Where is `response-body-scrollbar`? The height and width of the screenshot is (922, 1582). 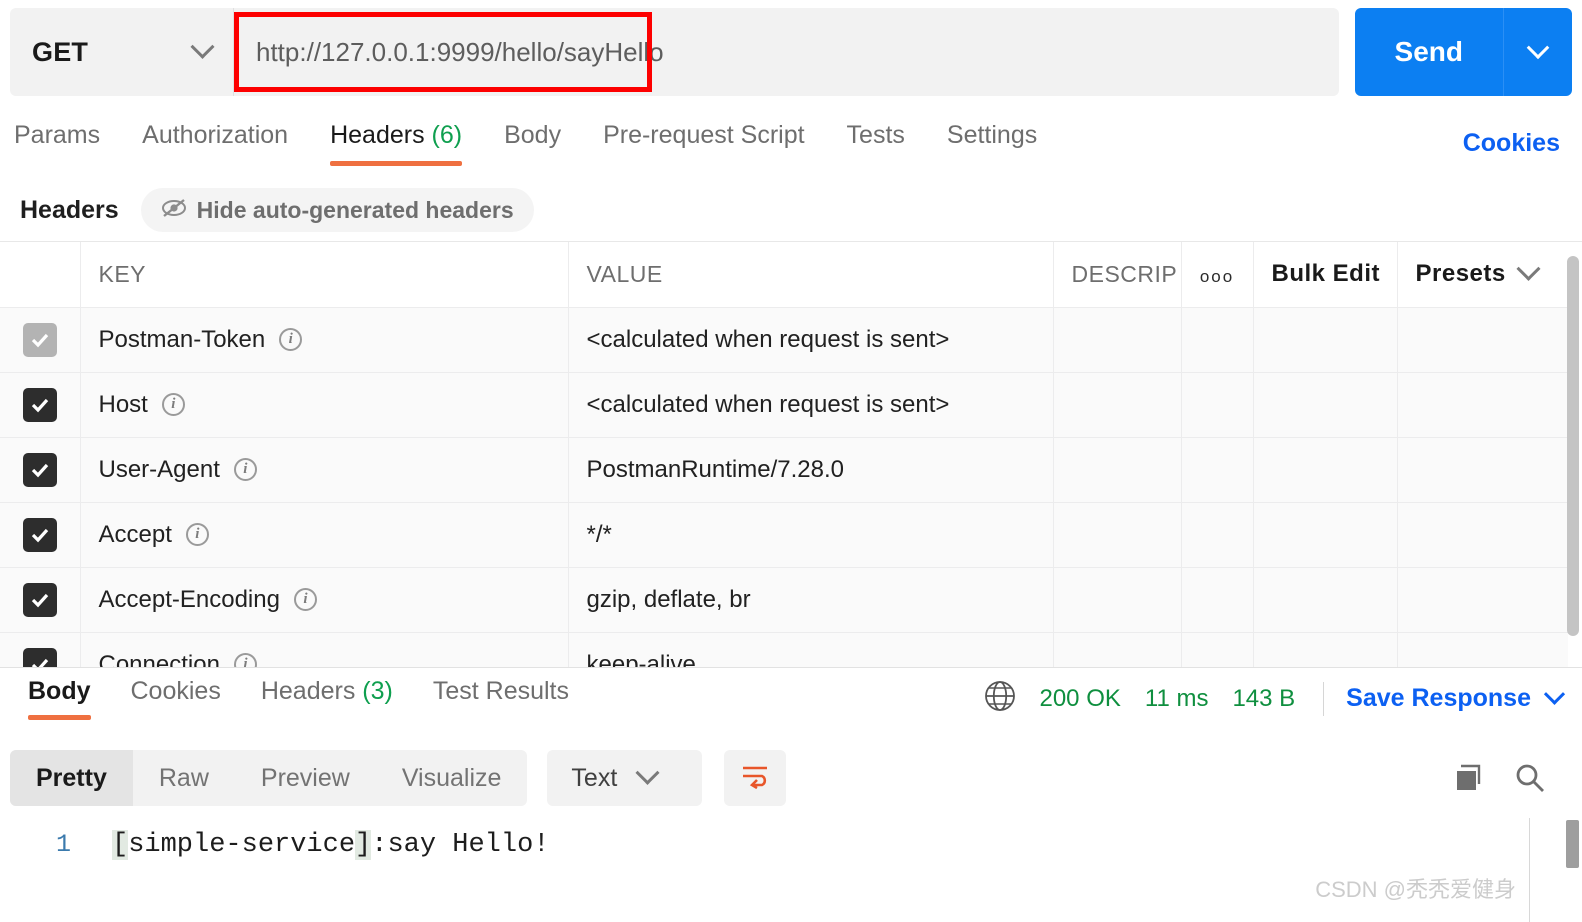
response-body-scrollbar is located at coordinates (1572, 844).